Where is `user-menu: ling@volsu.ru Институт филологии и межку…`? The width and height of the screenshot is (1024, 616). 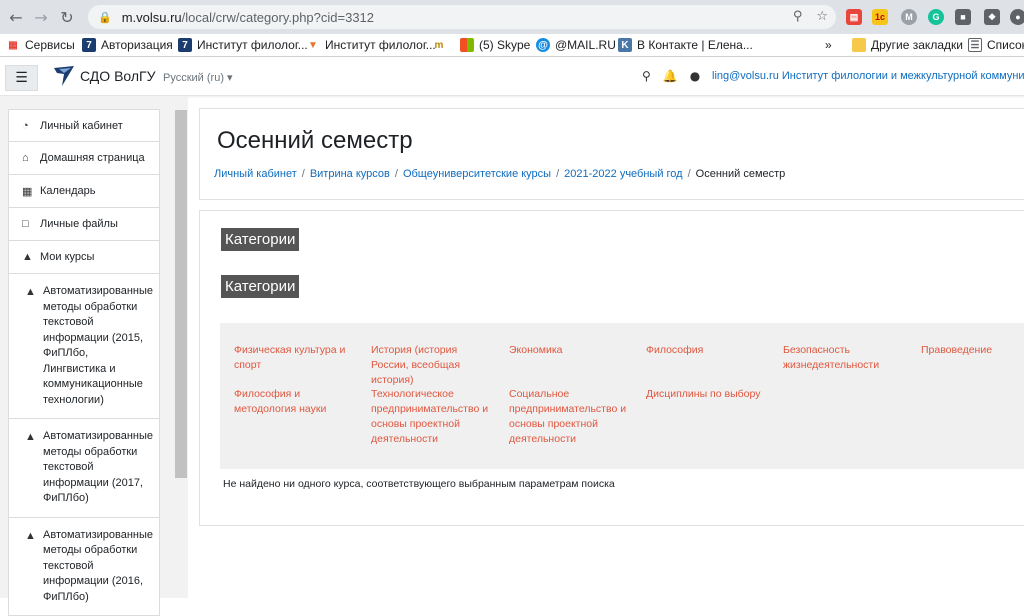
user-menu: ling@volsu.ru Институт филологии и межку… is located at coordinates (868, 76).